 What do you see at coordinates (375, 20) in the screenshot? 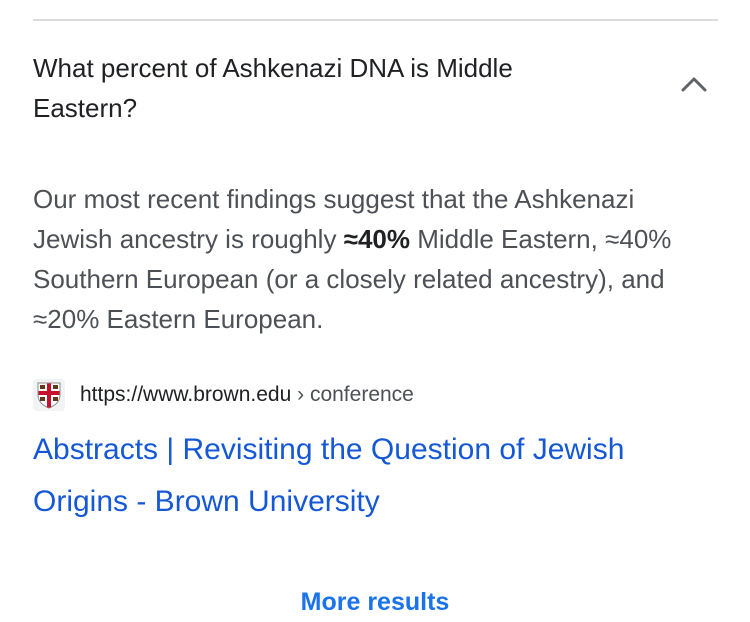
I see `top-divider` at bounding box center [375, 20].